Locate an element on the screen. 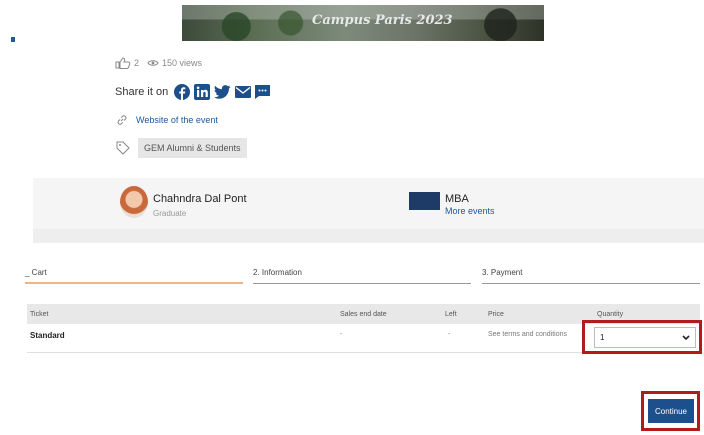 The width and height of the screenshot is (704, 435). audience-tag-row: GEM Alumni & Students is located at coordinates (181, 148).